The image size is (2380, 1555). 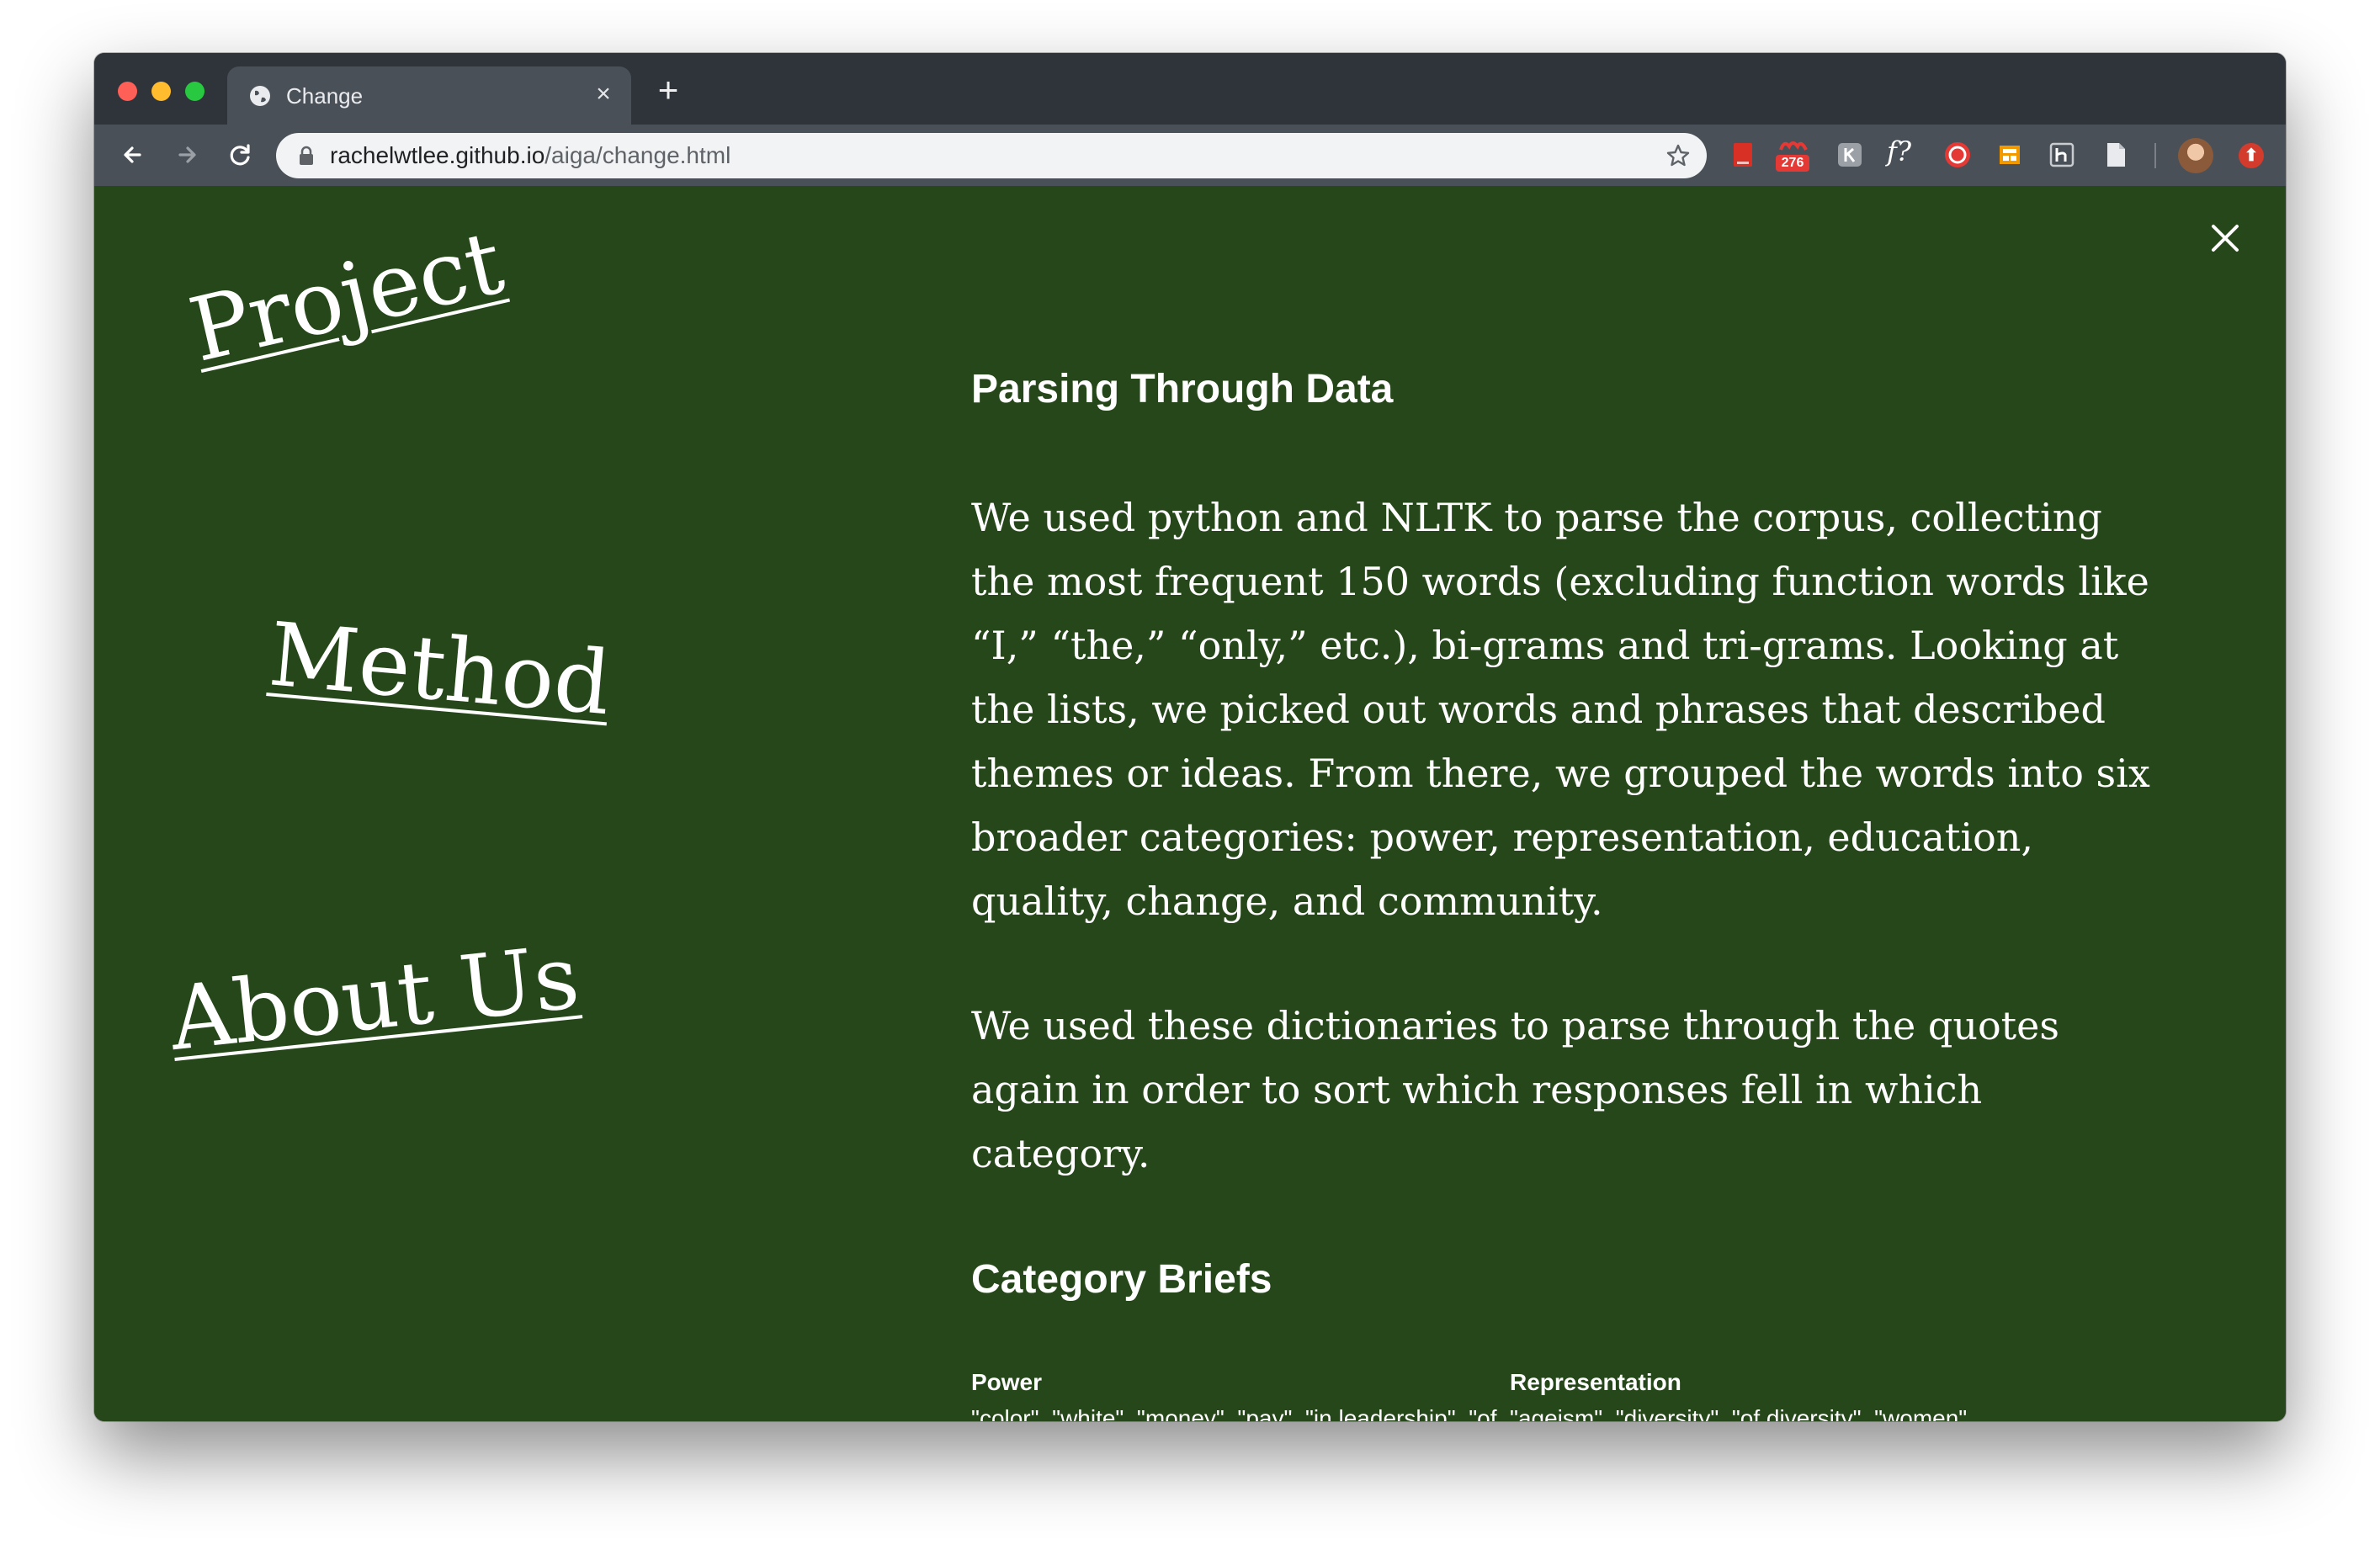 I want to click on tab-strip: Change × +, so click(x=1190, y=89).